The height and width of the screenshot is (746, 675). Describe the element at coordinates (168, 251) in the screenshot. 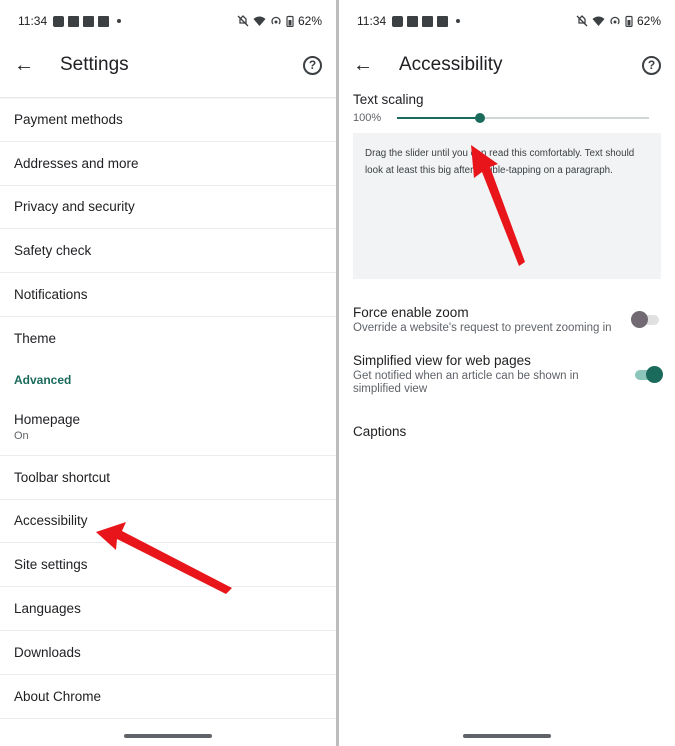

I see `list-item-safety-check: Safety check` at that location.